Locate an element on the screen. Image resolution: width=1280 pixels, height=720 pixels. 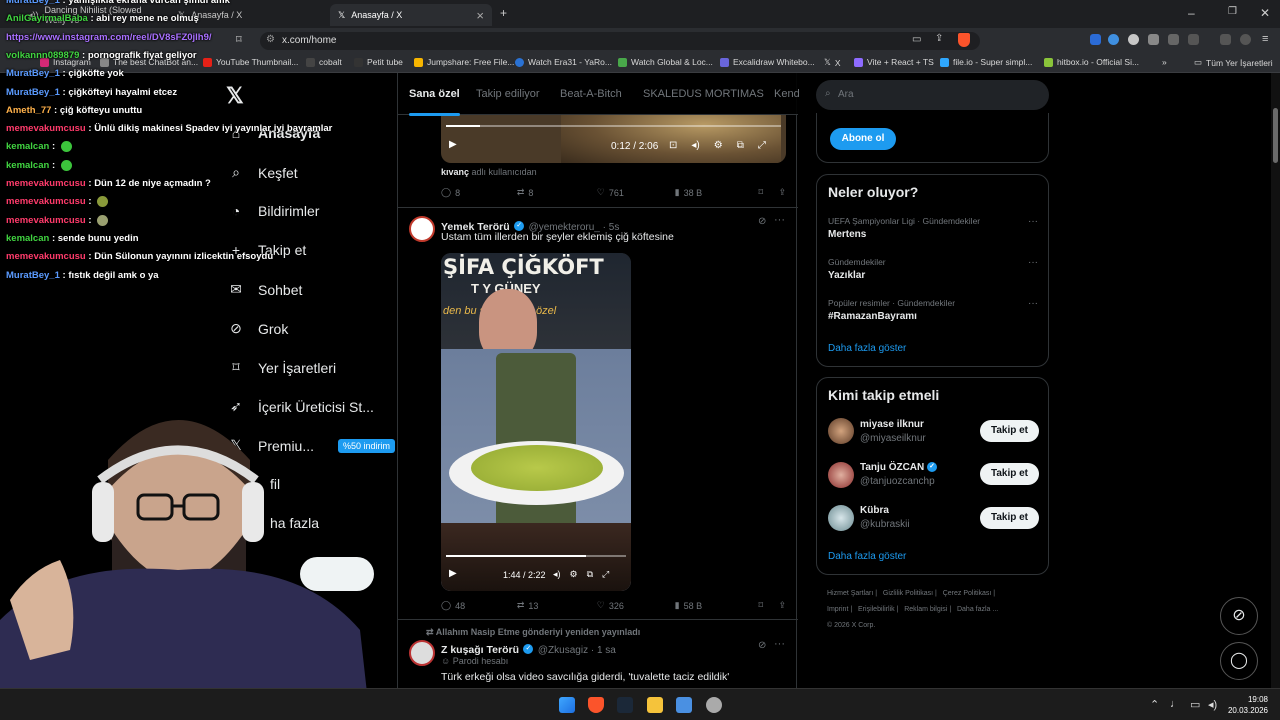
microphone-icon: ♩ is located at coordinates (1175, 704).